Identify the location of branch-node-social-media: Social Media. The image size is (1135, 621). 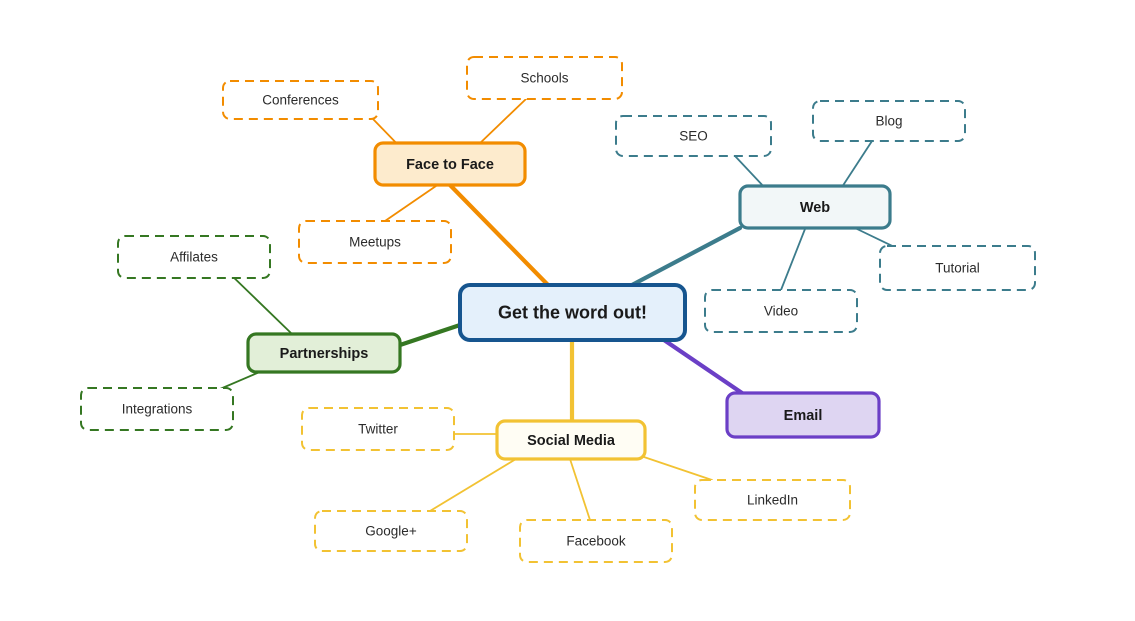
(571, 440).